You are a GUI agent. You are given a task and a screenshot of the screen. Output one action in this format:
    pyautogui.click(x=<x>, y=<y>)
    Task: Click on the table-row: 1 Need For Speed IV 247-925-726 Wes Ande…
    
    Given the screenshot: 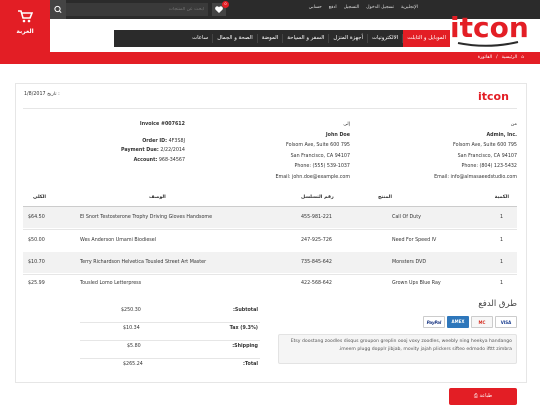 What is the action you would take?
    pyautogui.click(x=270, y=240)
    